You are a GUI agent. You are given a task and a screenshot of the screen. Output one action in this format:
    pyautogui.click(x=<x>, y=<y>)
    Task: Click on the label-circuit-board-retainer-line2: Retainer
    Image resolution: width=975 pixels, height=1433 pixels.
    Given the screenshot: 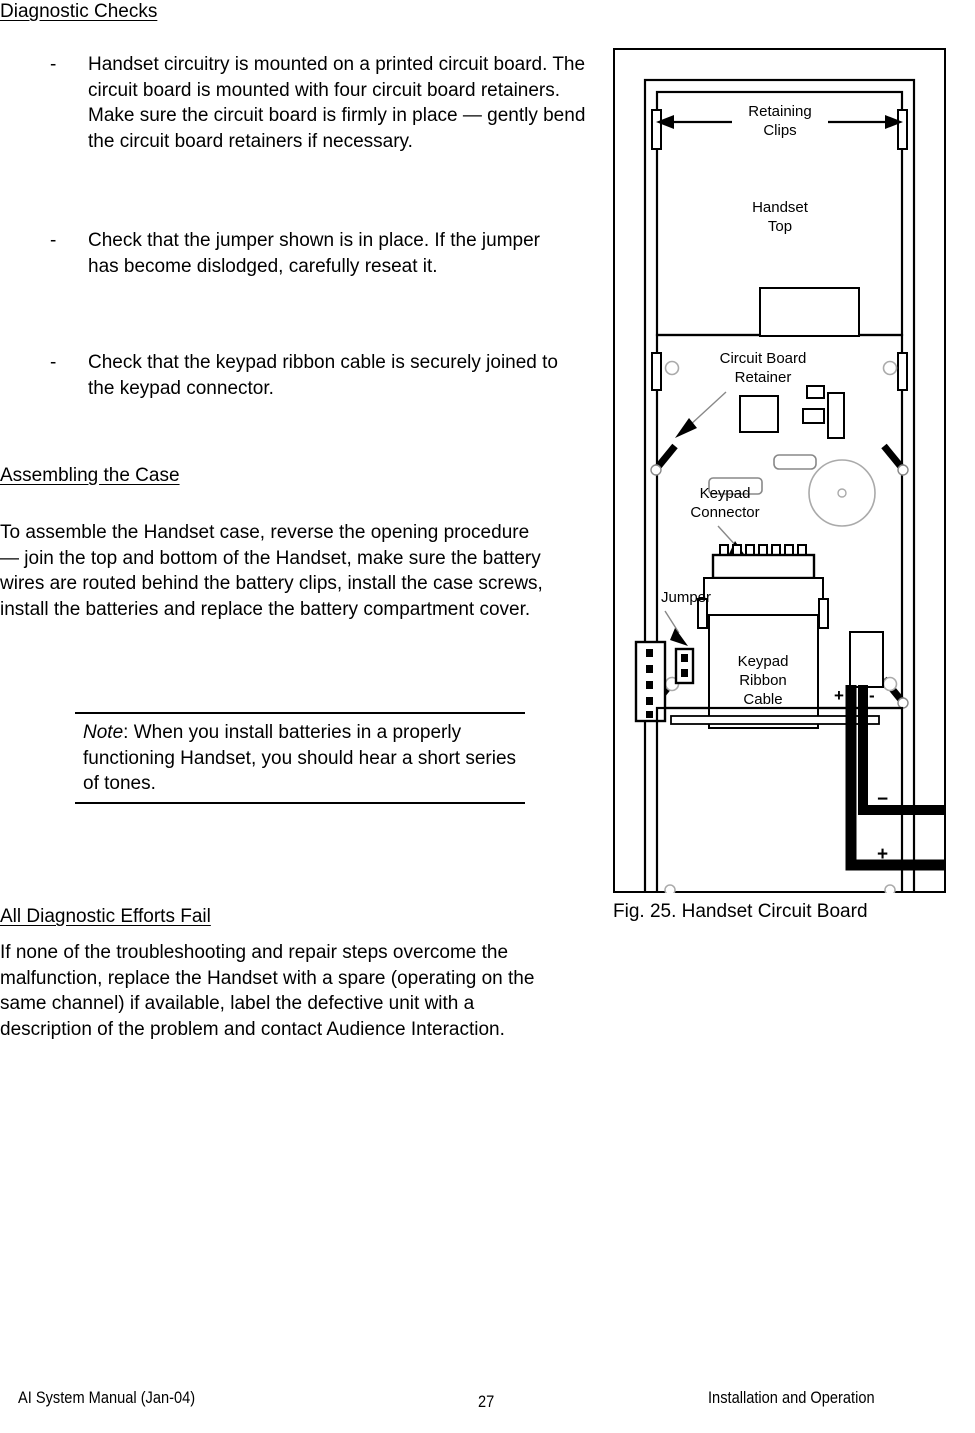 What is the action you would take?
    pyautogui.click(x=763, y=377)
    